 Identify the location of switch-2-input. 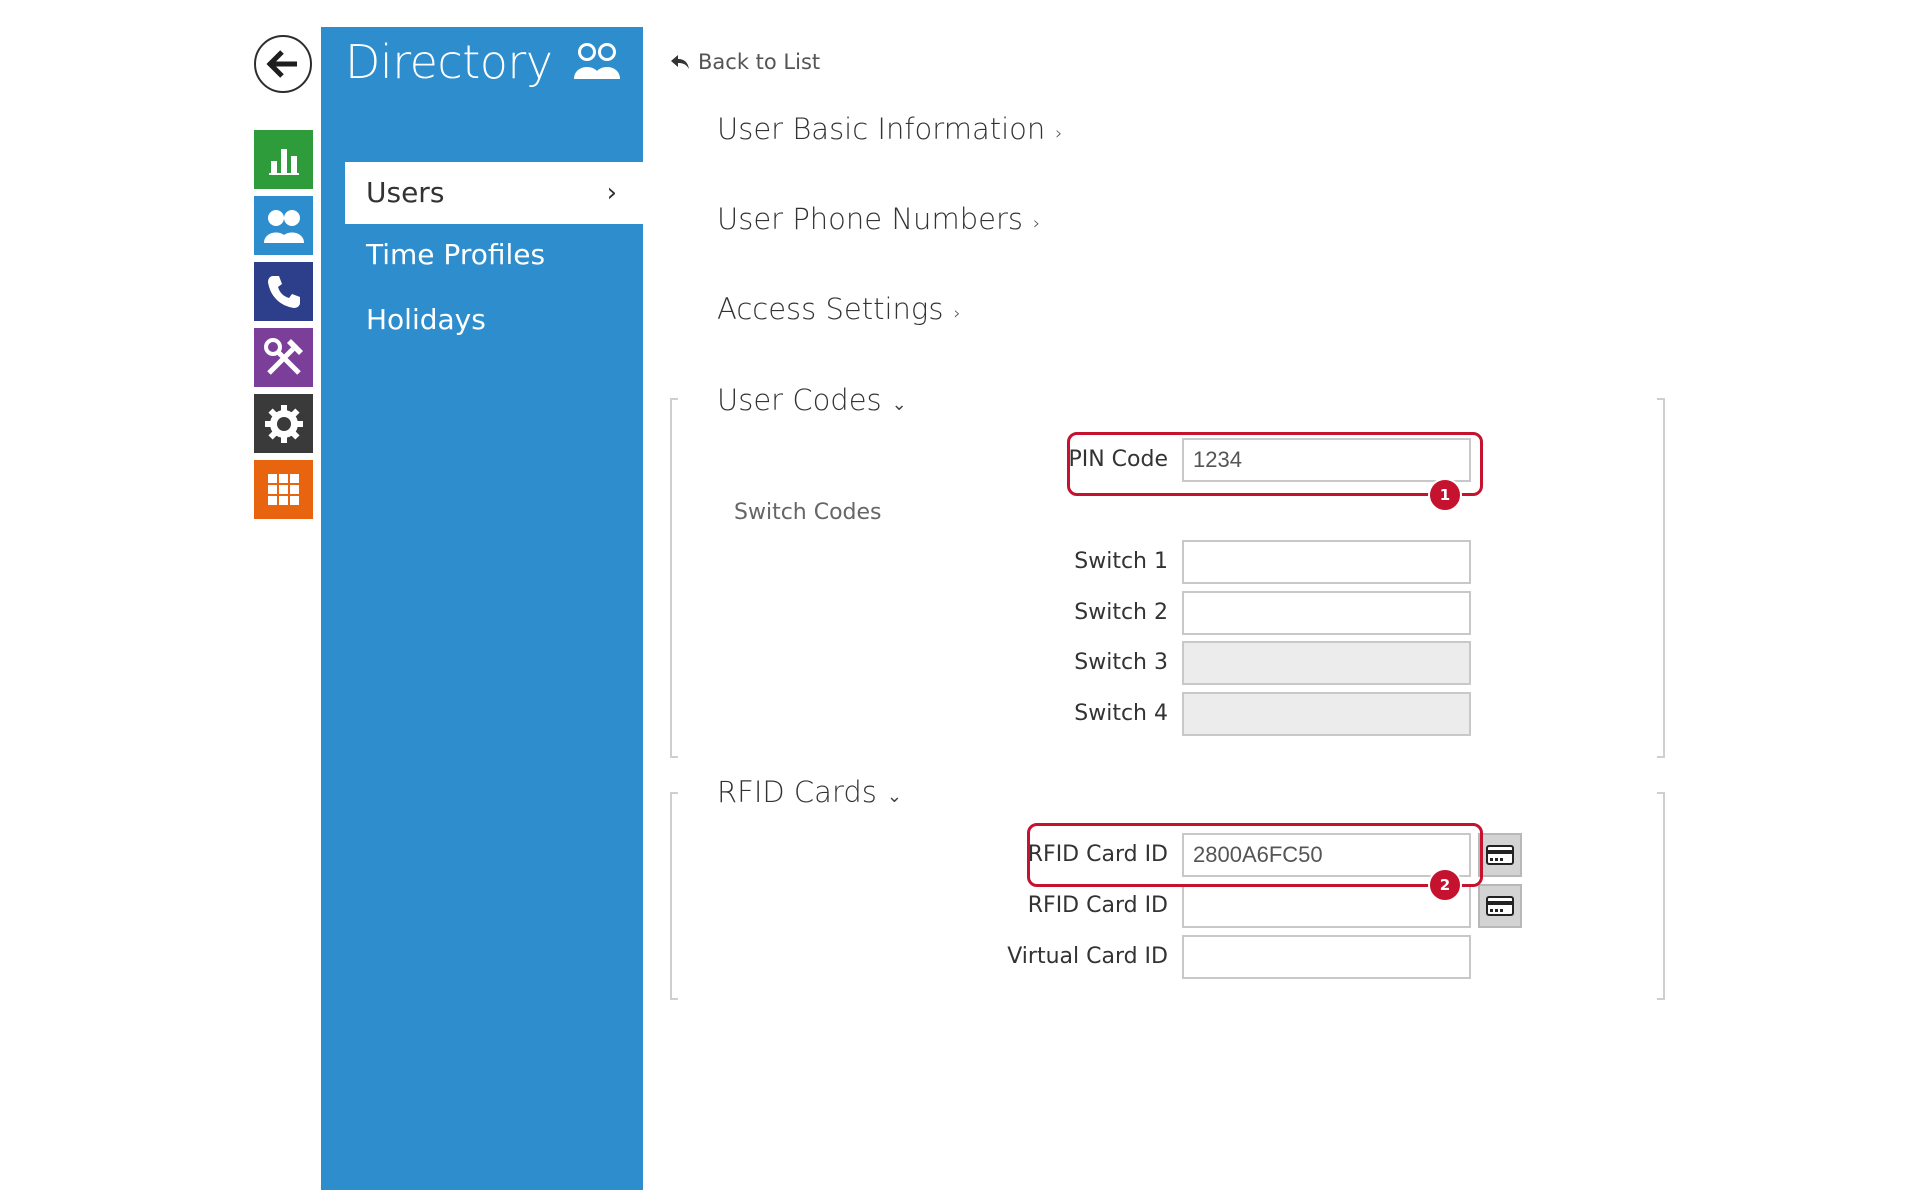
(1326, 613).